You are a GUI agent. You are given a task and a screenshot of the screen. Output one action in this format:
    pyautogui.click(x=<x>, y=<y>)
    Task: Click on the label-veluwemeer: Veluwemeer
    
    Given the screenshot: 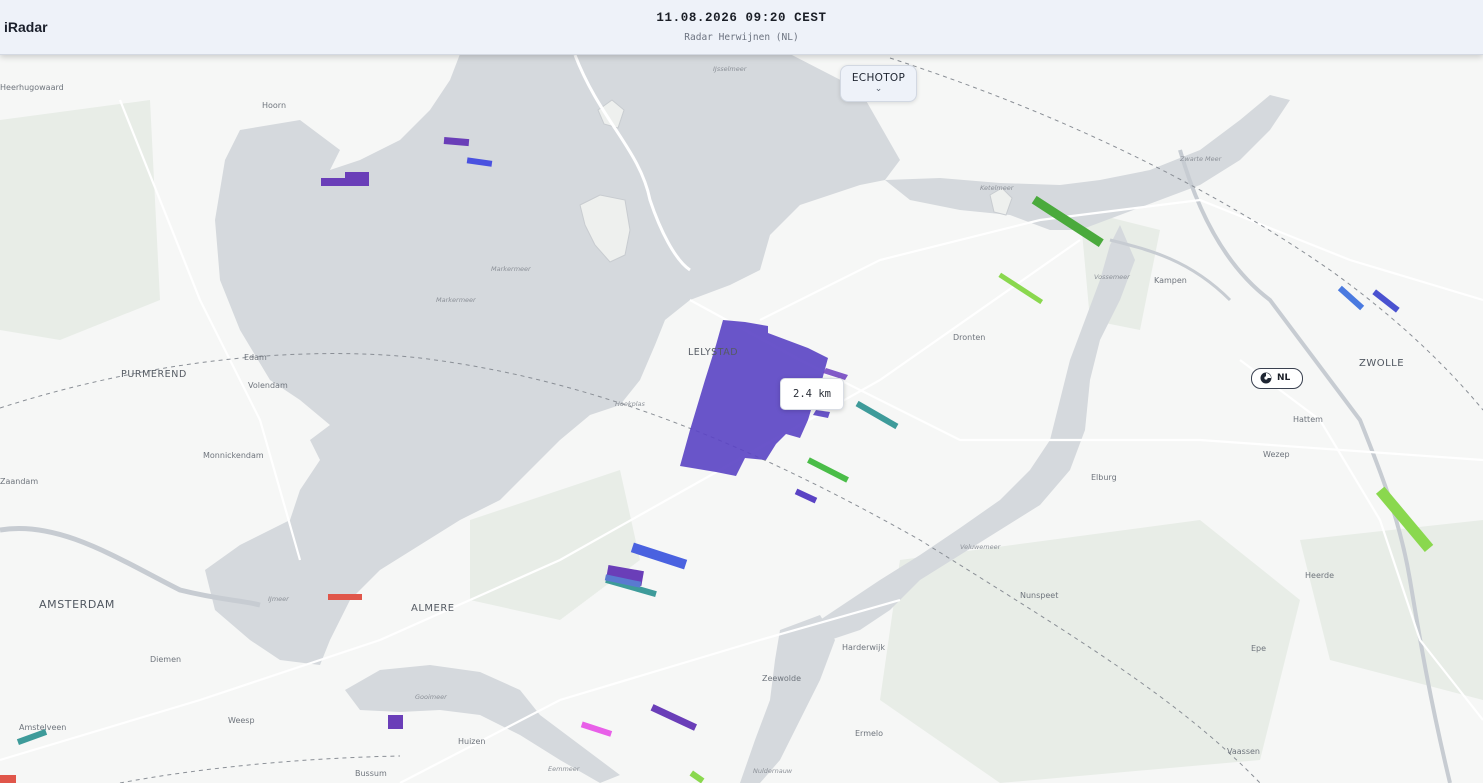 What is the action you would take?
    pyautogui.click(x=981, y=547)
    